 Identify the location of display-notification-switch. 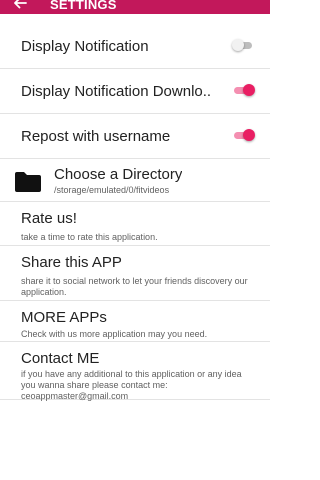
(243, 45).